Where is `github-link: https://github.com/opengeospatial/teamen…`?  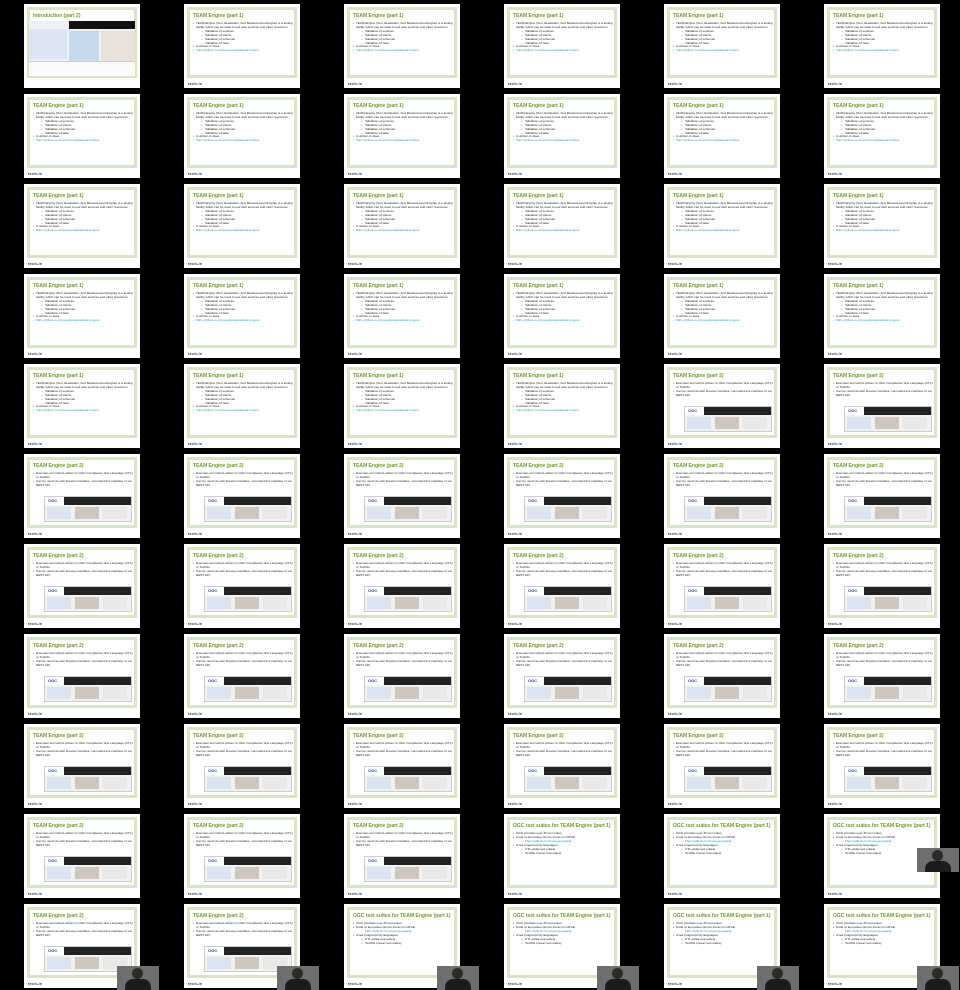 github-link: https://github.com/opengeospatial/teamen… is located at coordinates (83, 320).